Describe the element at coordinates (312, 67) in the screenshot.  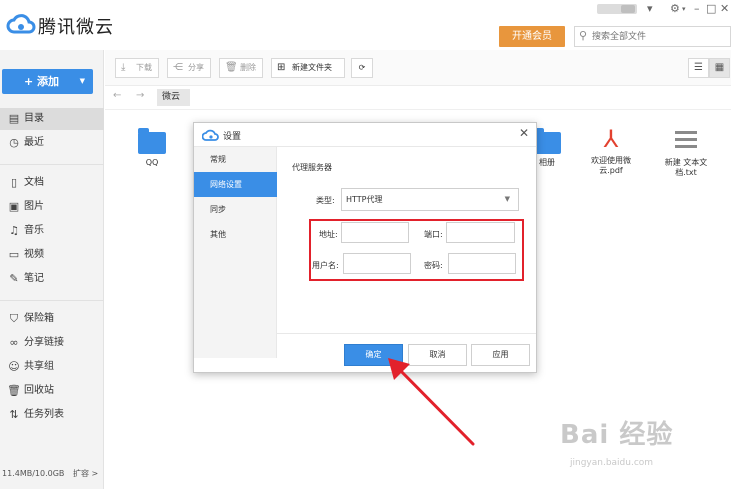
I see `new-folder-label: 新建文件夹` at that location.